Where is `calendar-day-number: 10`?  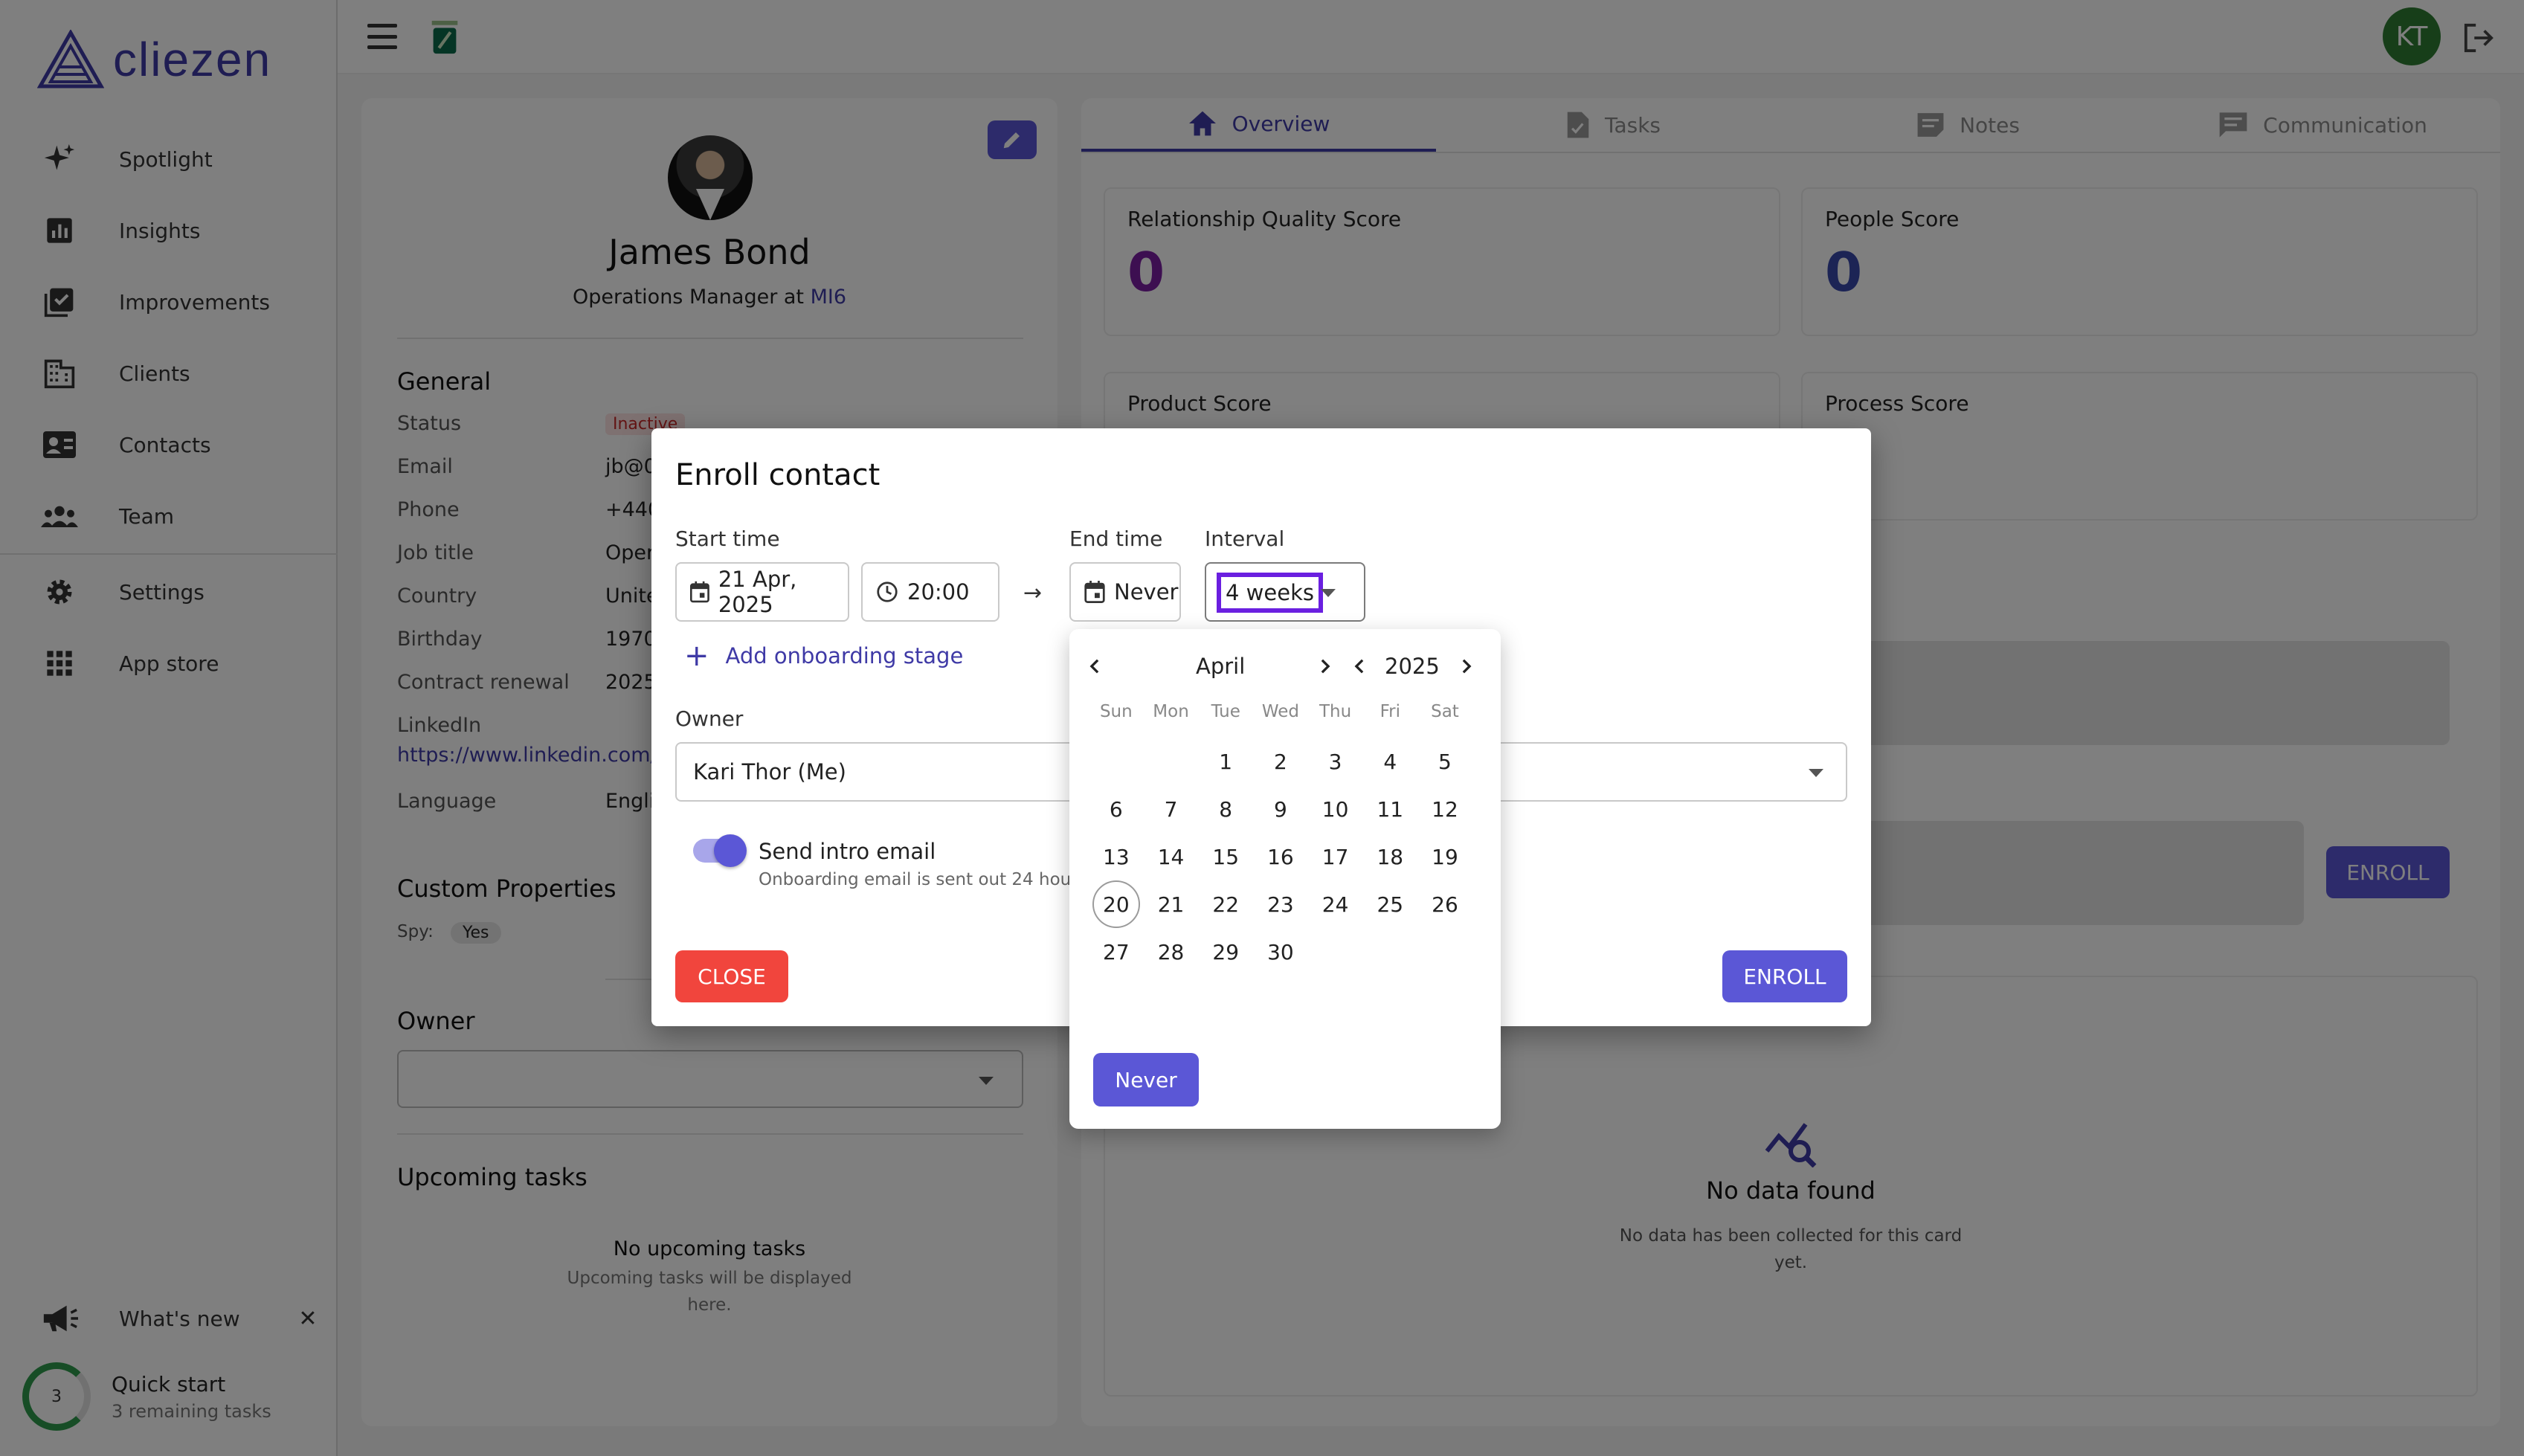
calendar-day-number: 10 is located at coordinates (1335, 809).